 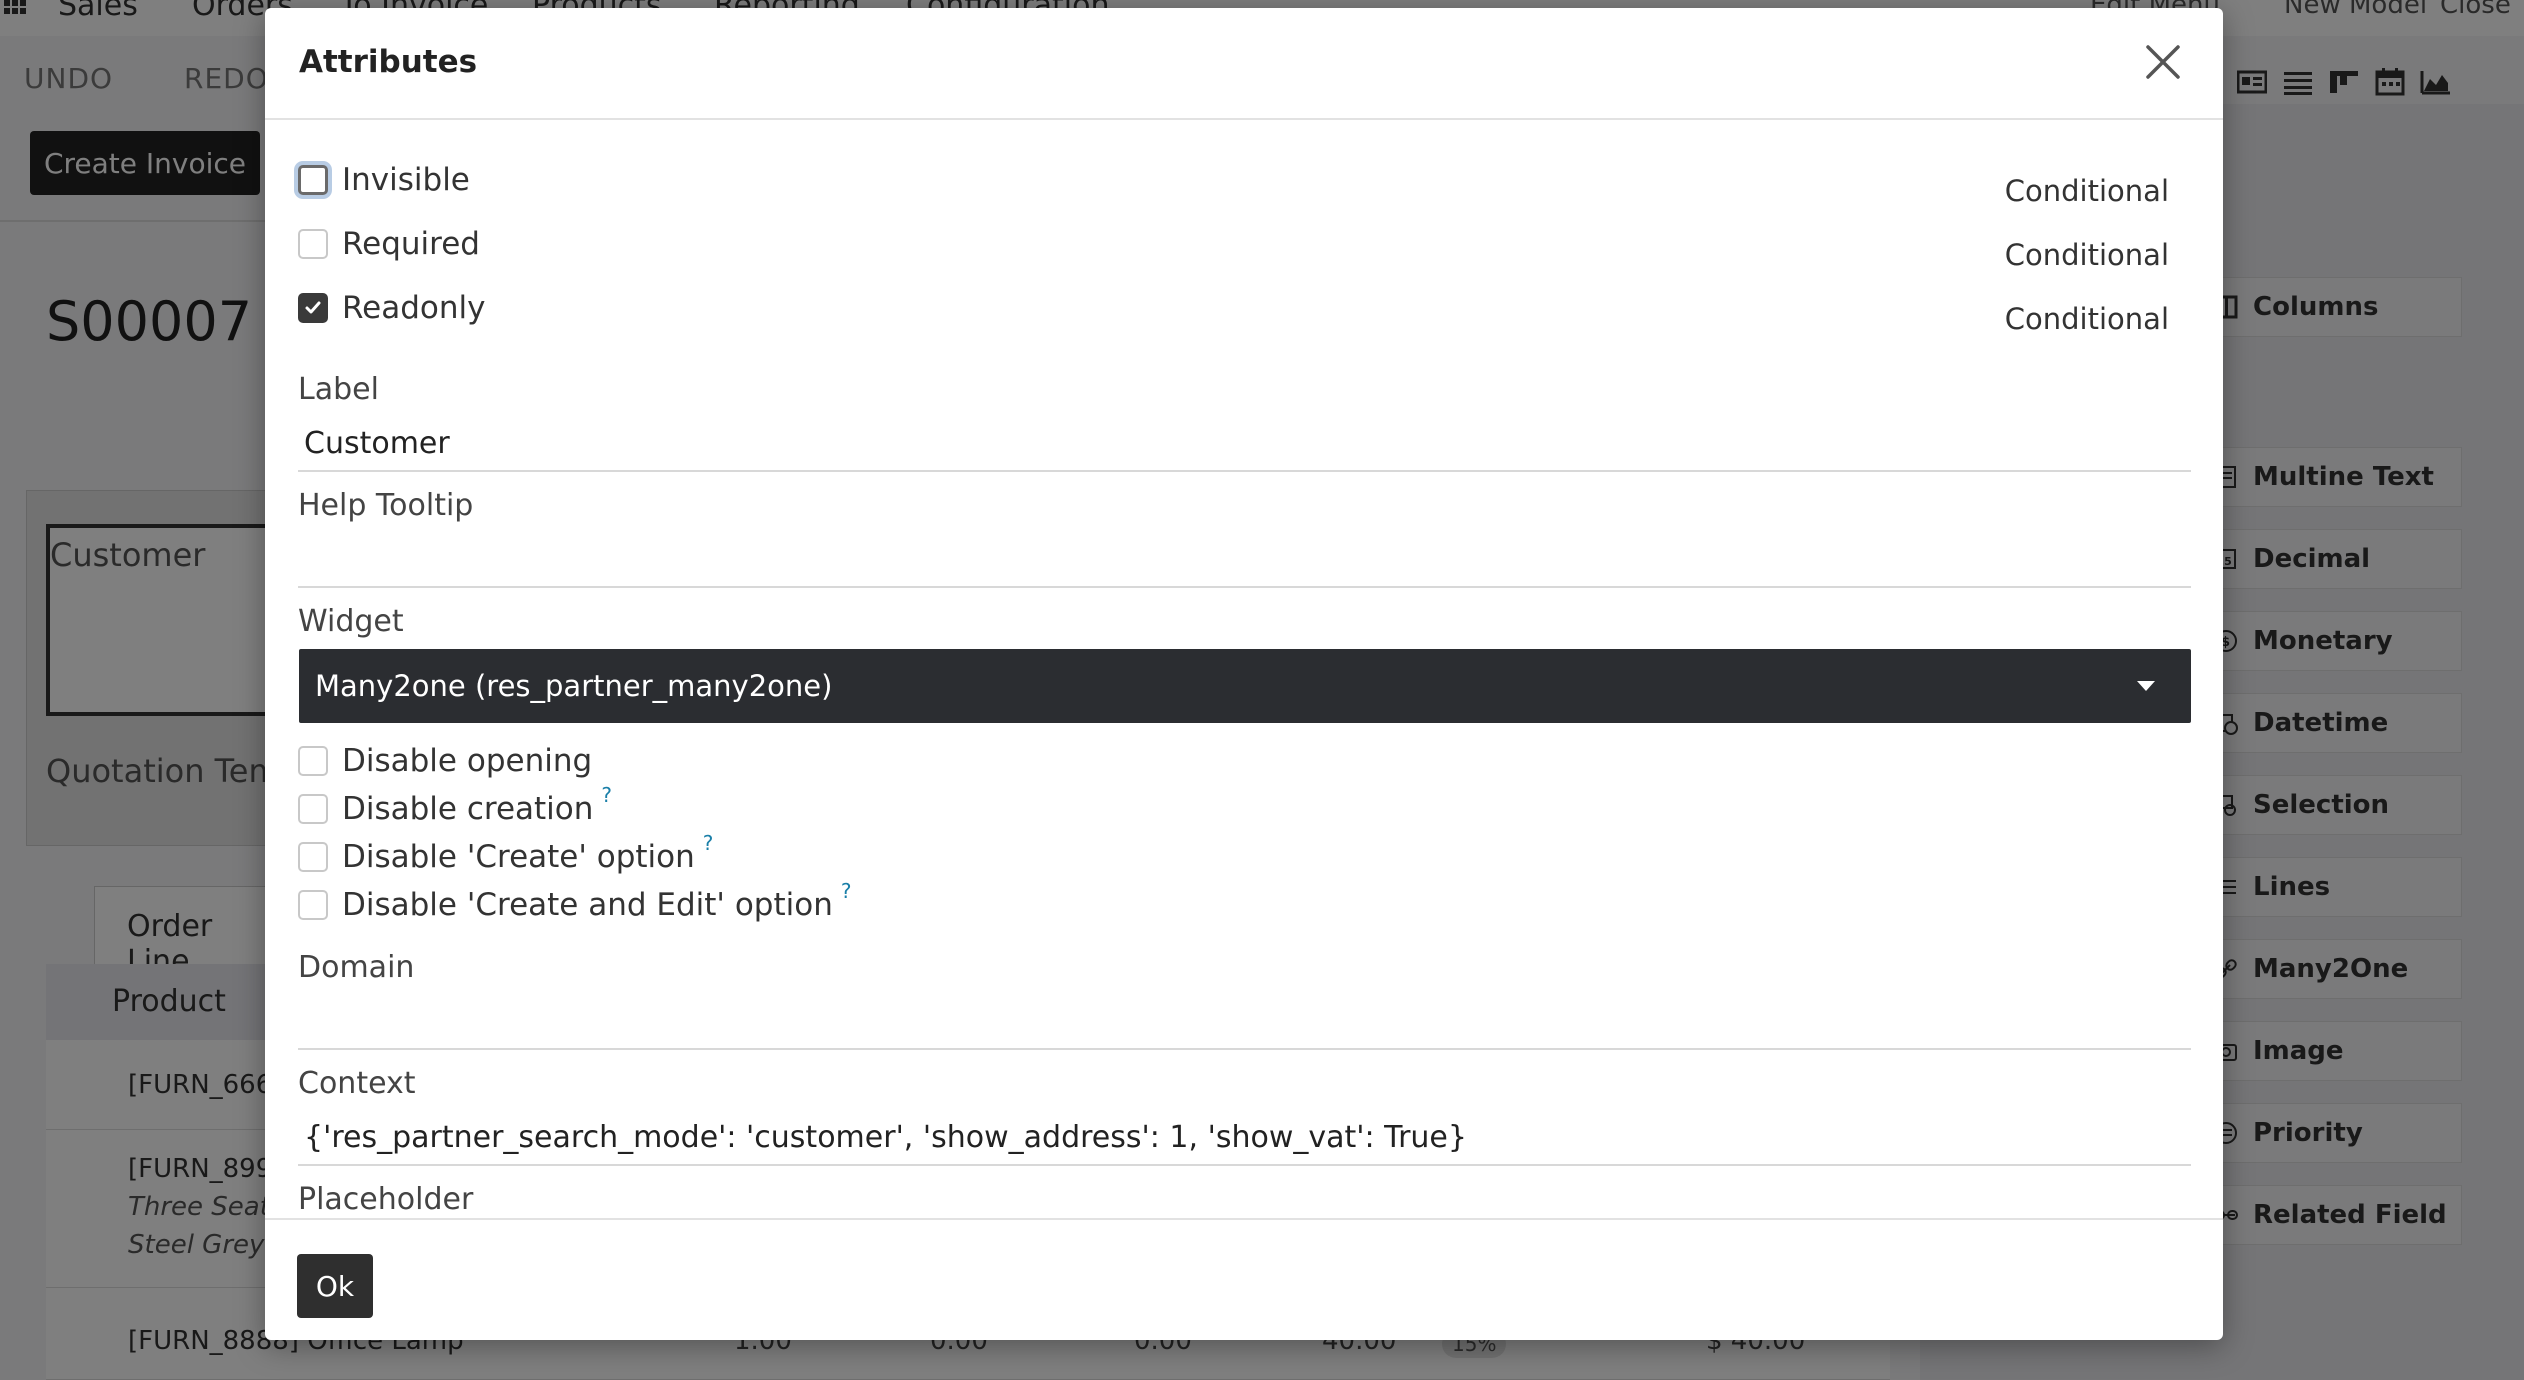 What do you see at coordinates (411, 244) in the screenshot?
I see `required-label: Required` at bounding box center [411, 244].